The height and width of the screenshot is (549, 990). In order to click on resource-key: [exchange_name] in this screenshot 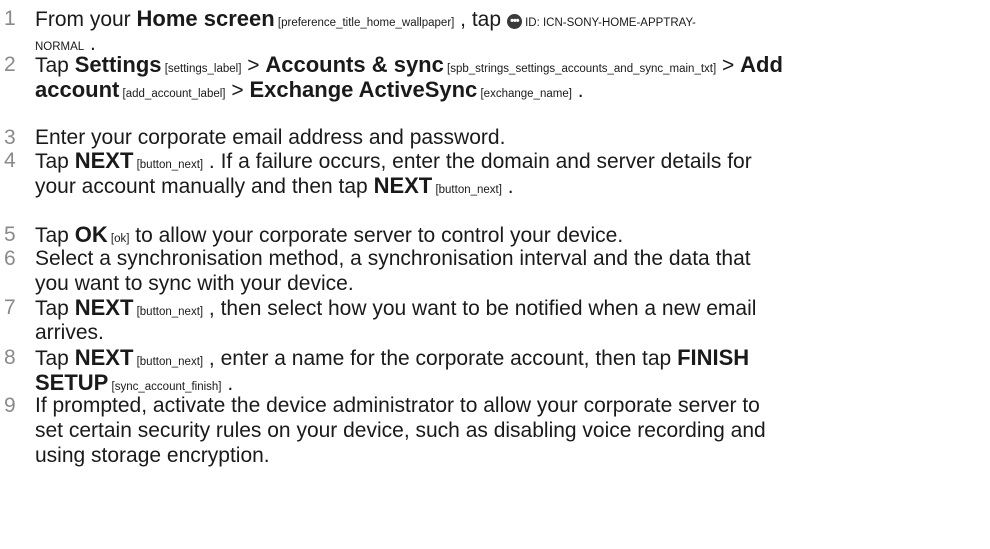, I will do `click(524, 94)`.